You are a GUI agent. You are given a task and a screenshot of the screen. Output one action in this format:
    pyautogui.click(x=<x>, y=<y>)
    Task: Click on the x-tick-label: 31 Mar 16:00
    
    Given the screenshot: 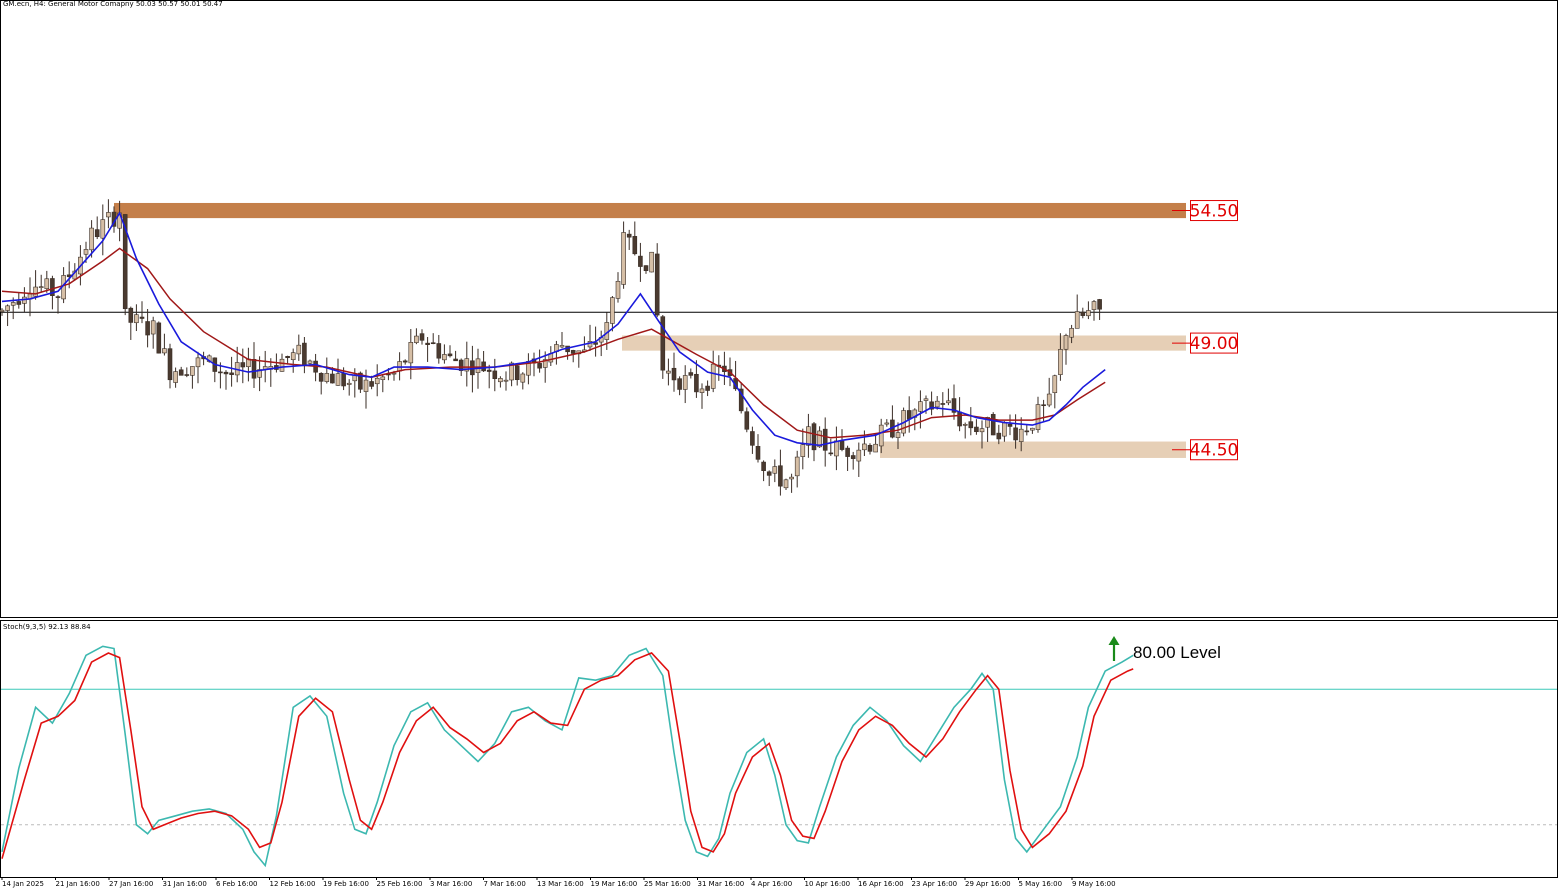 What is the action you would take?
    pyautogui.click(x=721, y=884)
    